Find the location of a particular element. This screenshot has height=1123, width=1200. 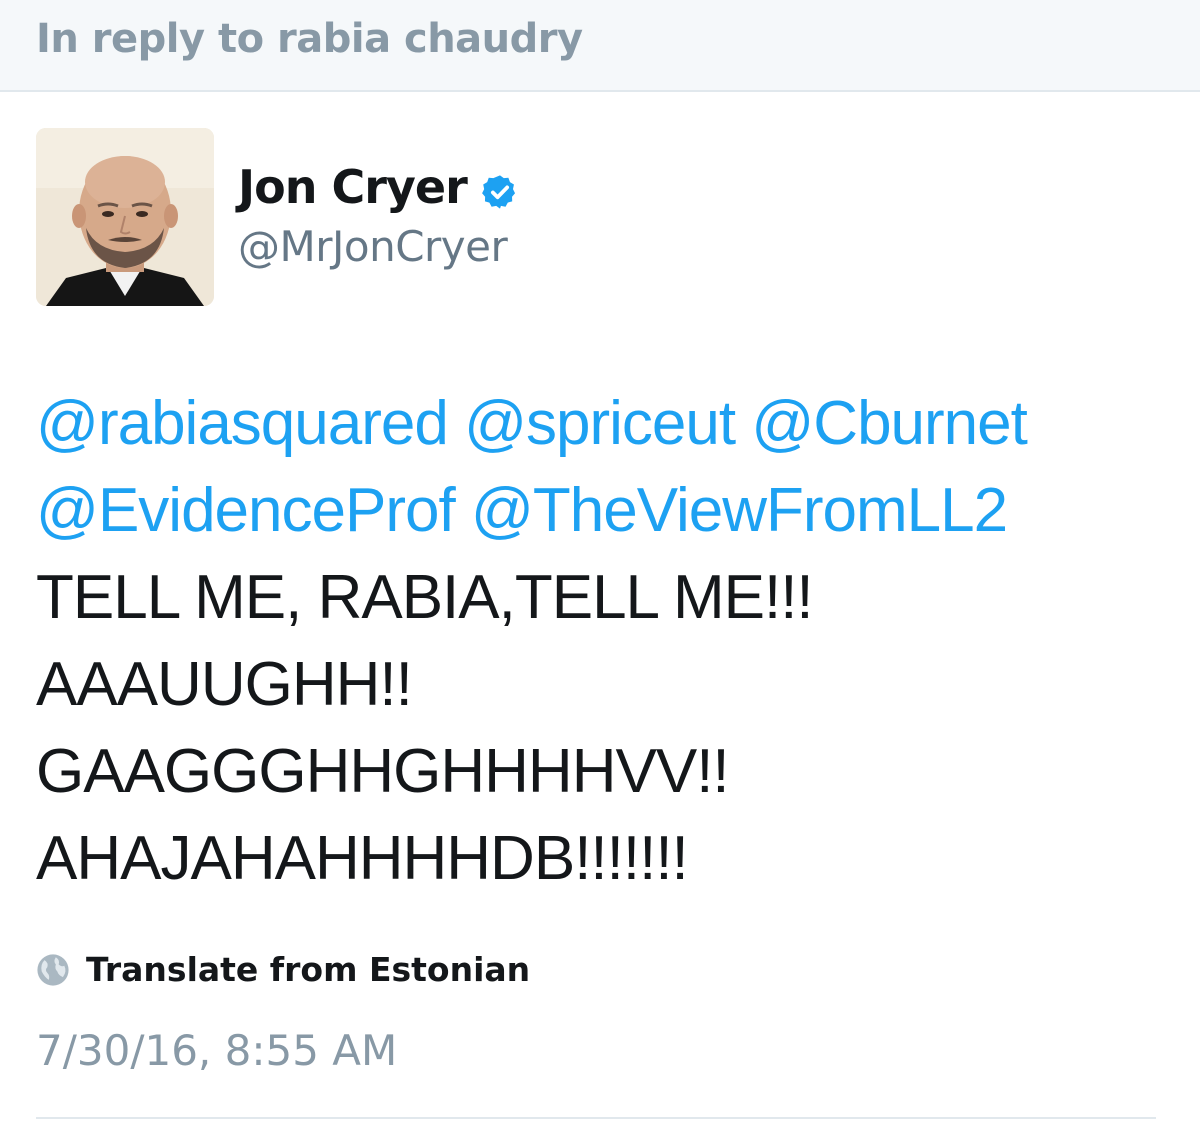

mentions-line-2: @EvidenceProf @TheViewFromLL2 is located at coordinates (611, 510).